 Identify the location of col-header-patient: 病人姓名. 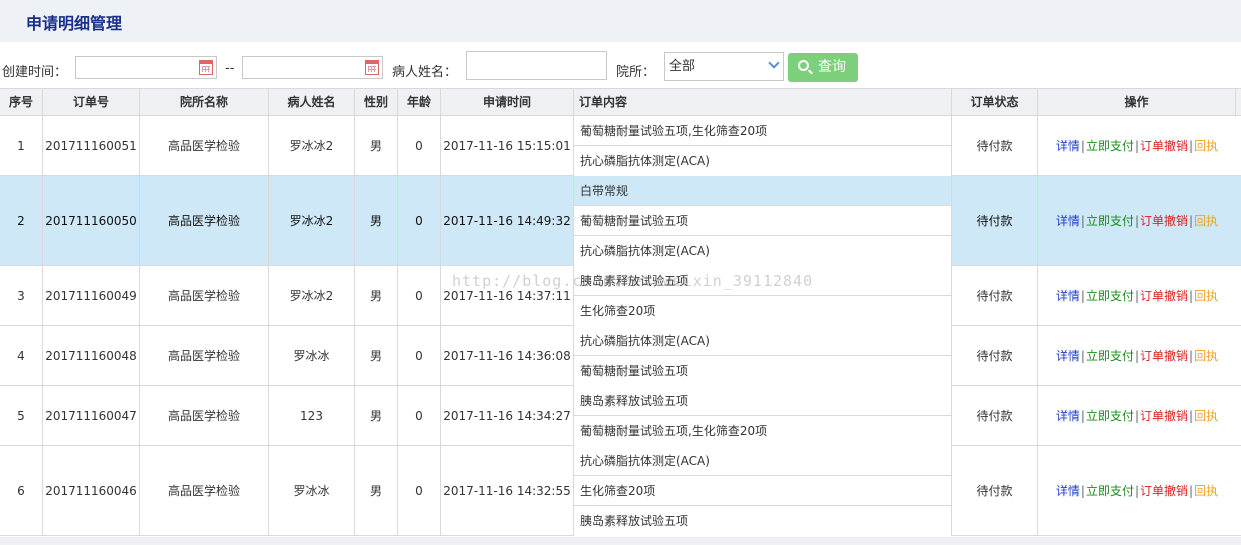
(312, 102).